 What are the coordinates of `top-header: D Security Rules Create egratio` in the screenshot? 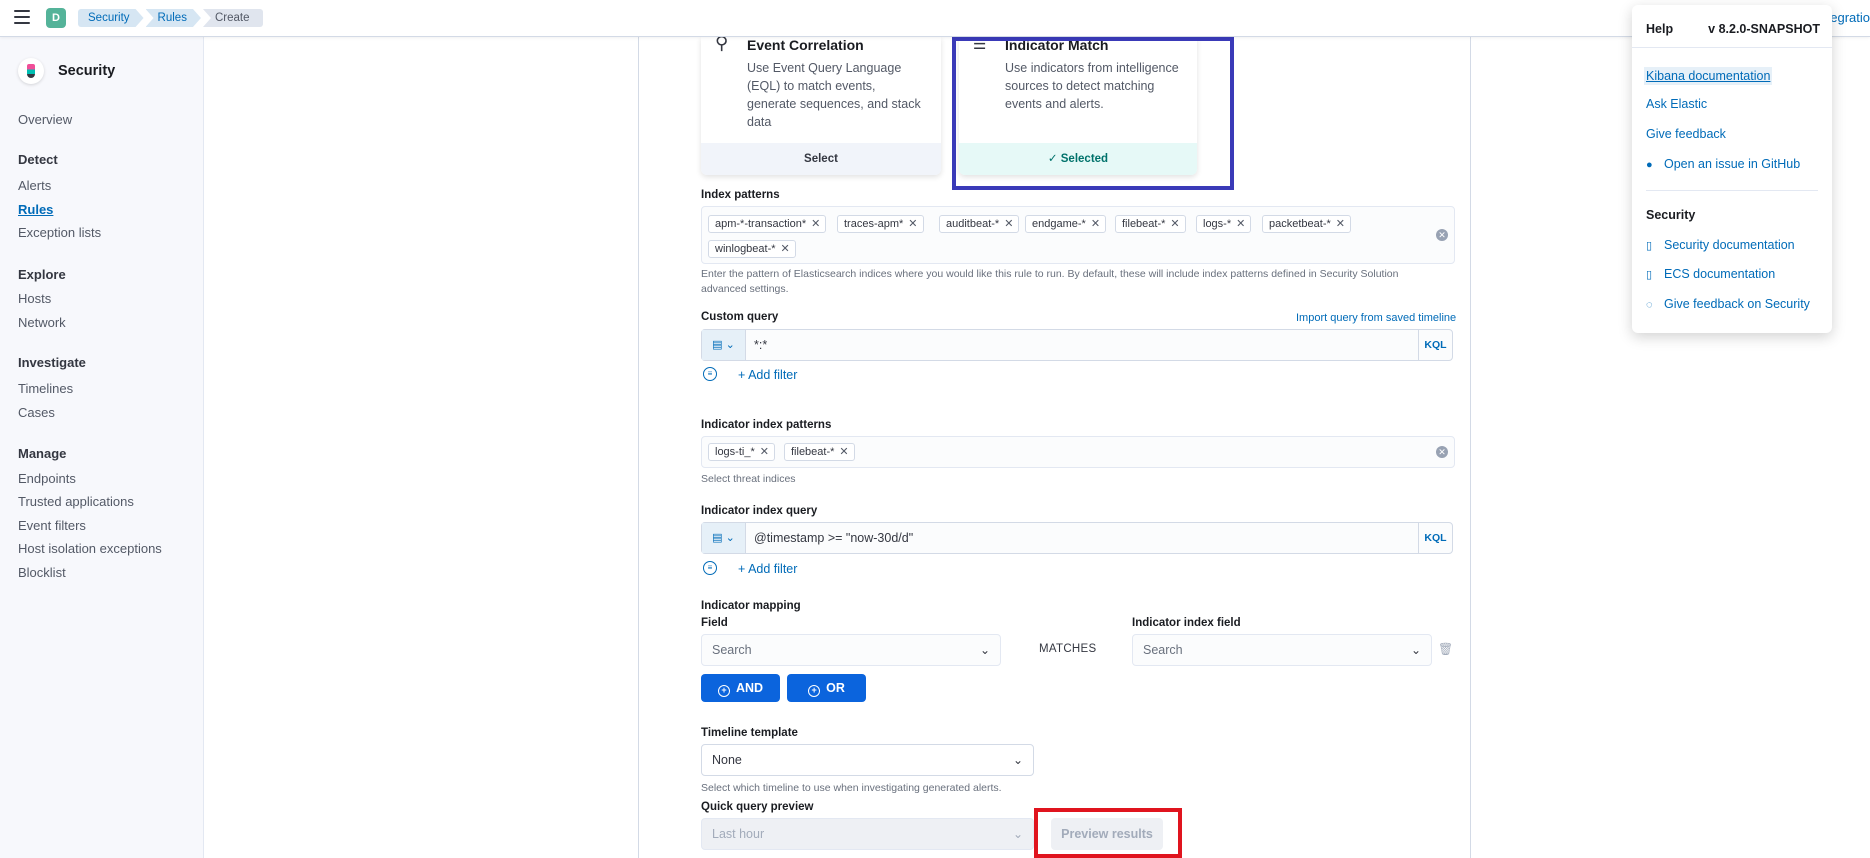 It's located at (935, 18).